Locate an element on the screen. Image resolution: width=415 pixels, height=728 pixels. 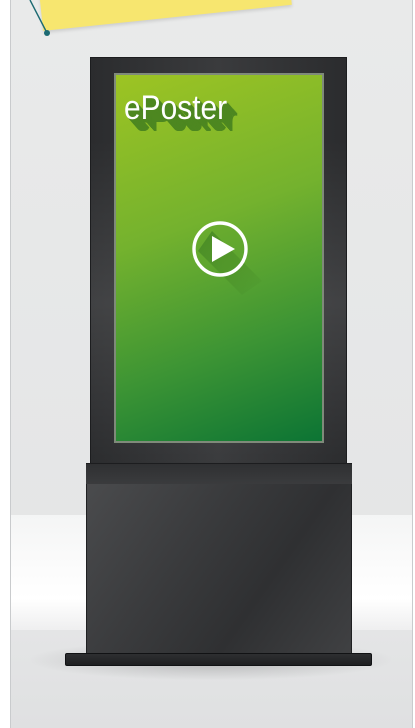
play-button is located at coordinates (228, 257).